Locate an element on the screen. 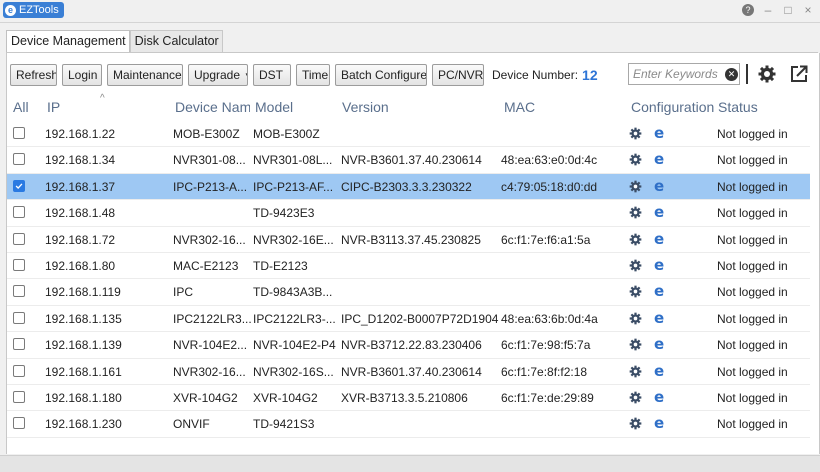 The width and height of the screenshot is (820, 472). cell-mac: 6c:f1:7e:de:29:89 is located at coordinates (547, 397).